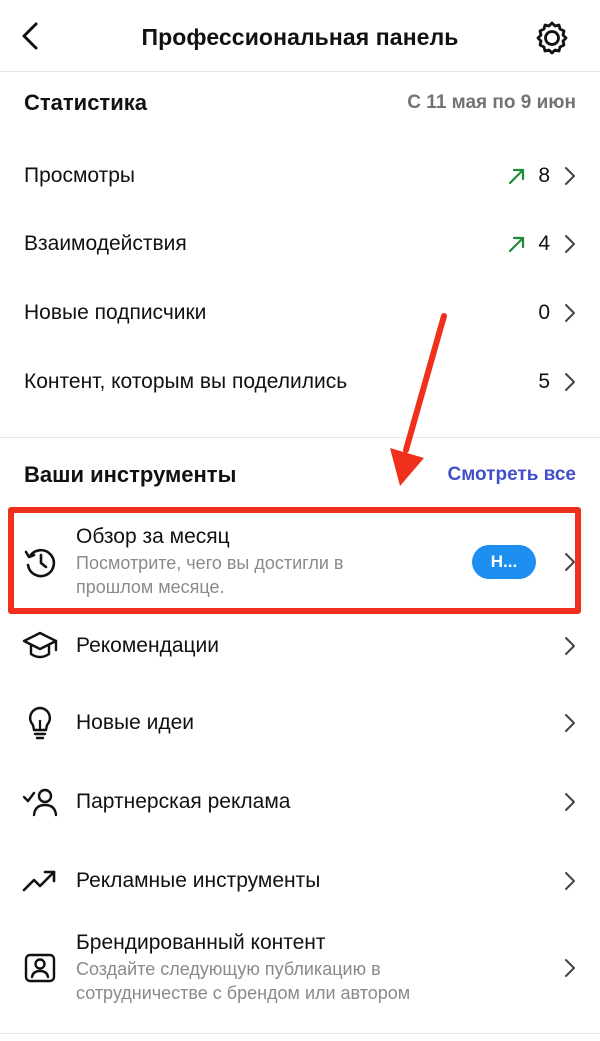 The image size is (600, 1041). What do you see at coordinates (115, 312) in the screenshot?
I see `stat-label: Новые подписчики` at bounding box center [115, 312].